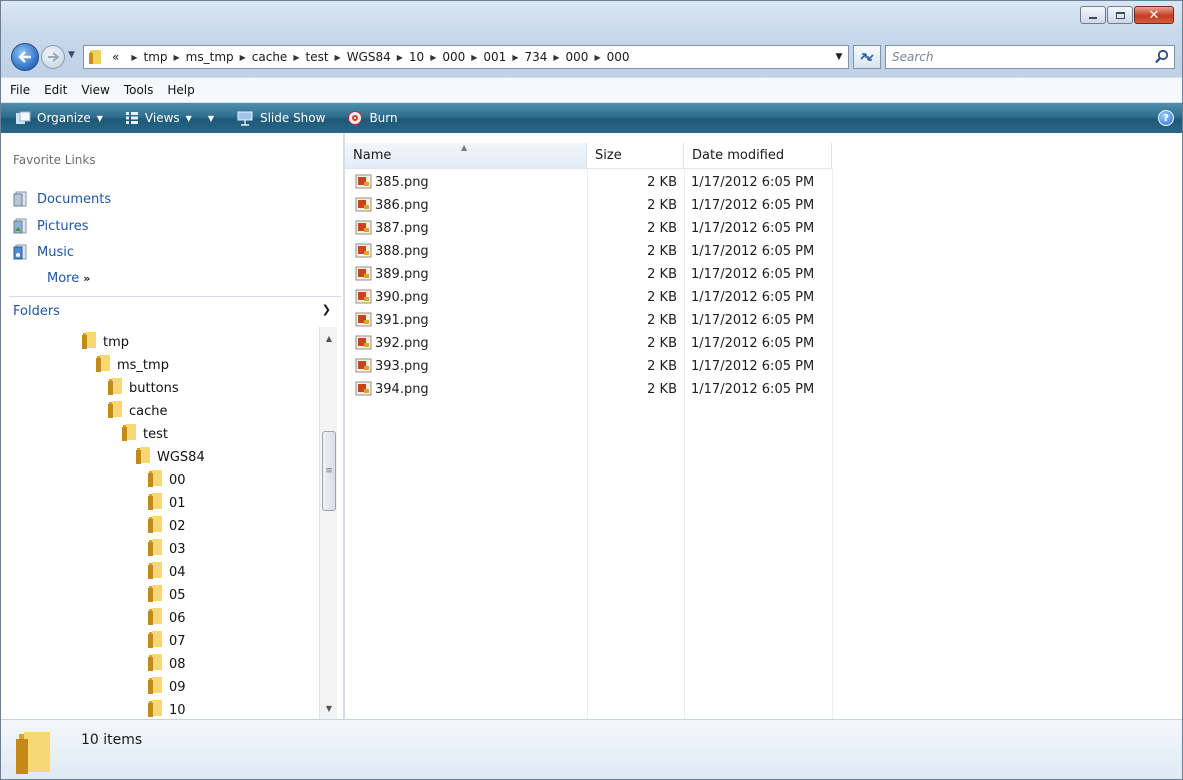 The height and width of the screenshot is (780, 1183). Describe the element at coordinates (867, 57) in the screenshot. I see `refresh-button` at that location.